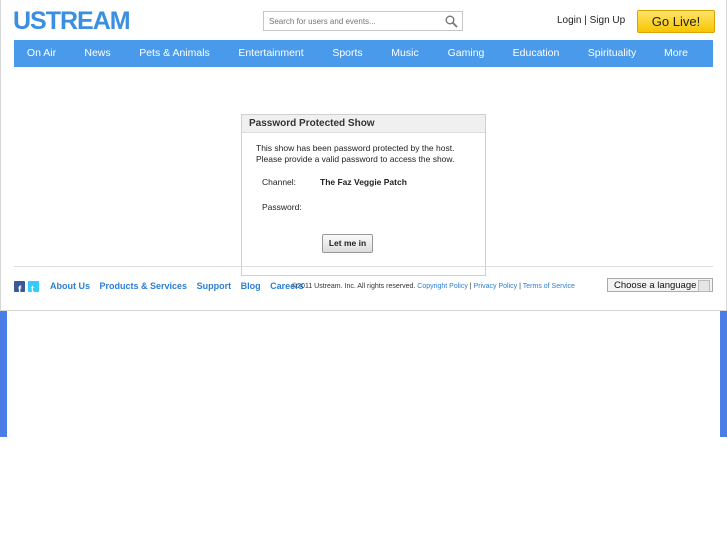 The width and height of the screenshot is (727, 545). What do you see at coordinates (536, 53) in the screenshot?
I see `nav-item-education: Education` at bounding box center [536, 53].